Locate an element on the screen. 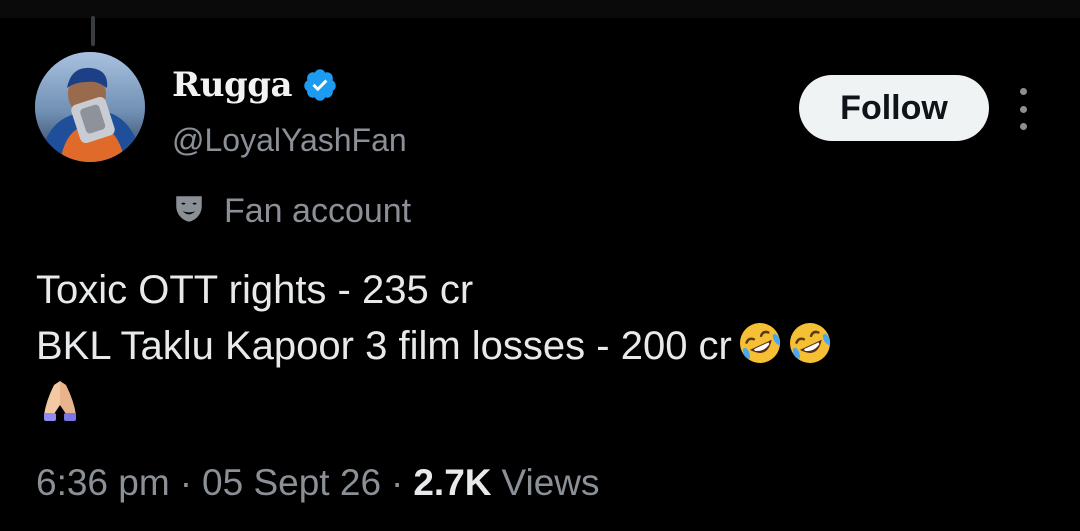 Image resolution: width=1080 pixels, height=531 pixels. more-vertical-icon is located at coordinates (1023, 109).